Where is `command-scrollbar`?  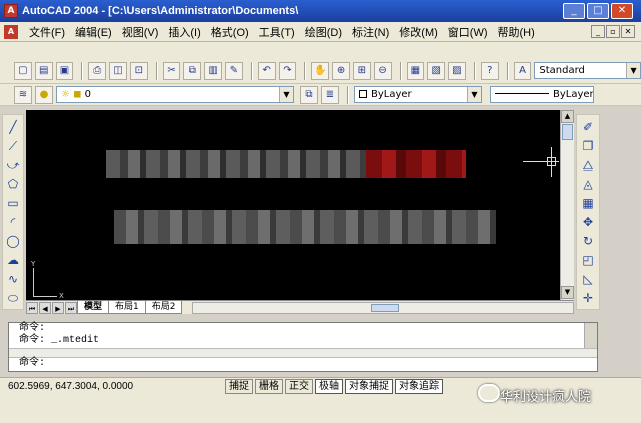
command-scrollbar is located at coordinates (590, 335).